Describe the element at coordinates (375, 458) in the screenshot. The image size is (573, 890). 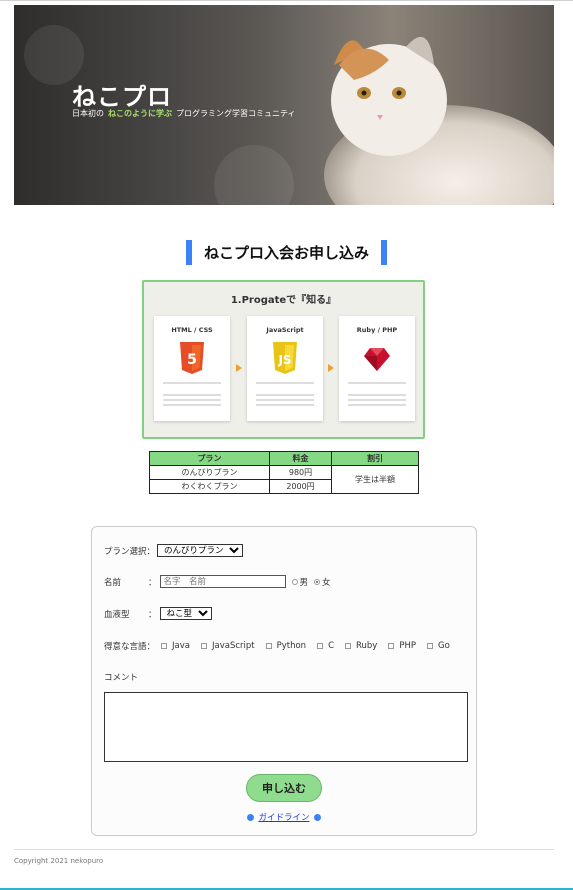
I see `table-header: 割引` at that location.